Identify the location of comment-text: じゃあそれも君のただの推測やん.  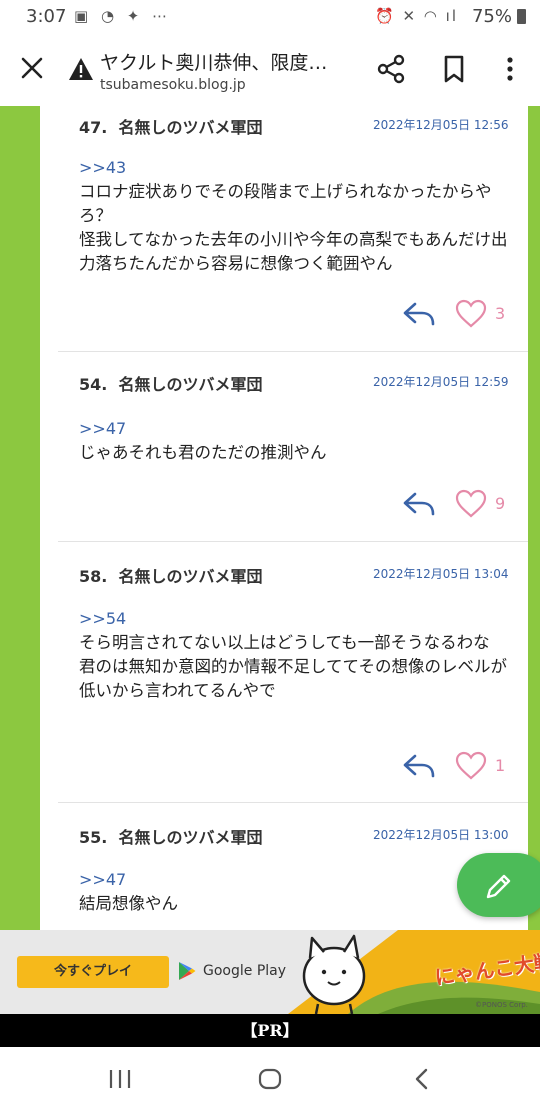
(203, 452).